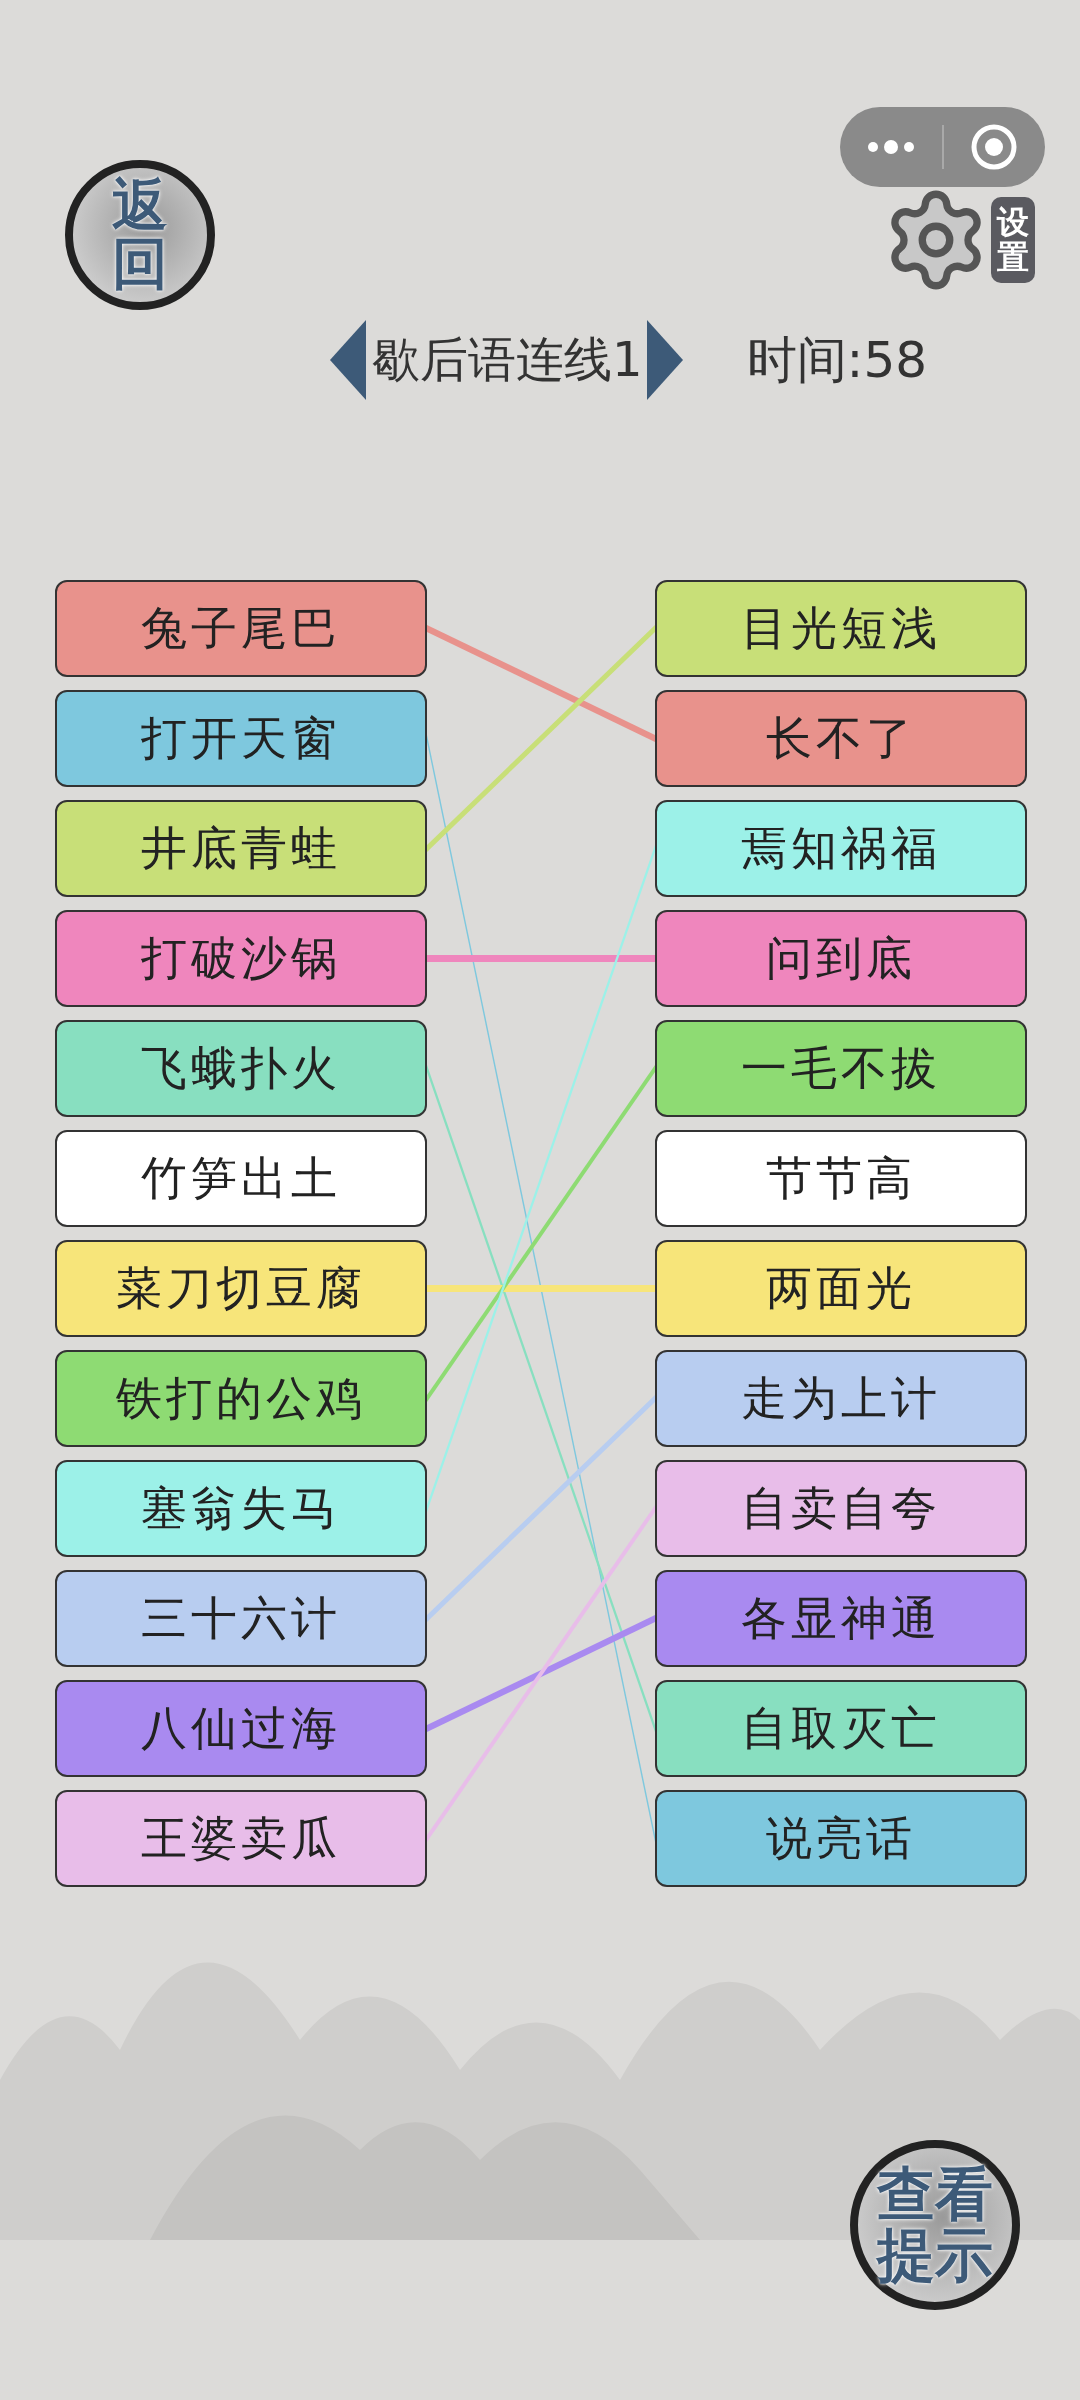  What do you see at coordinates (241, 738) in the screenshot?
I see `phrase-card: 打开天窗` at bounding box center [241, 738].